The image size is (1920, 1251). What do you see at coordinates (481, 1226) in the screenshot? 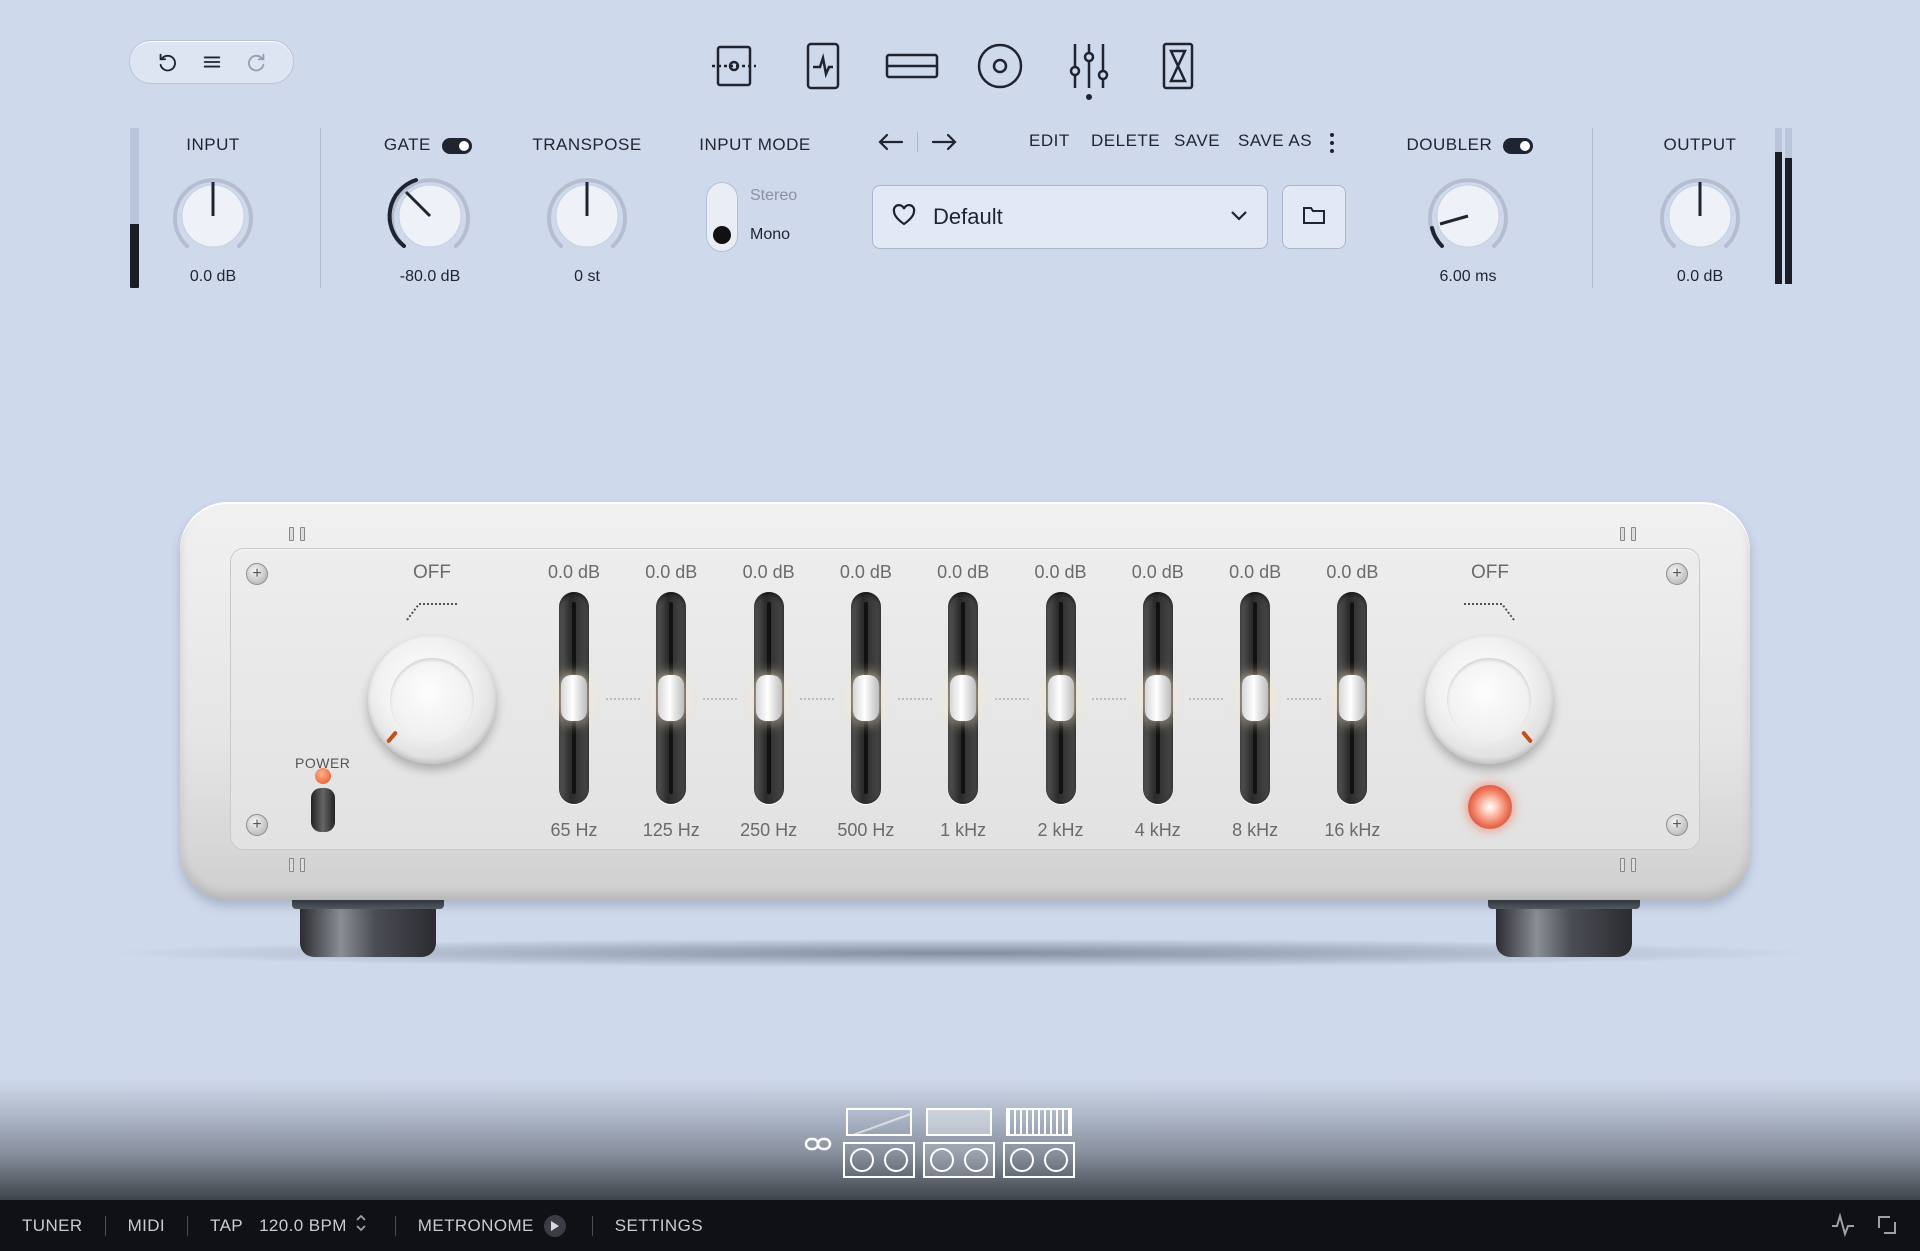
I see `metronome-button: METRONOME` at bounding box center [481, 1226].